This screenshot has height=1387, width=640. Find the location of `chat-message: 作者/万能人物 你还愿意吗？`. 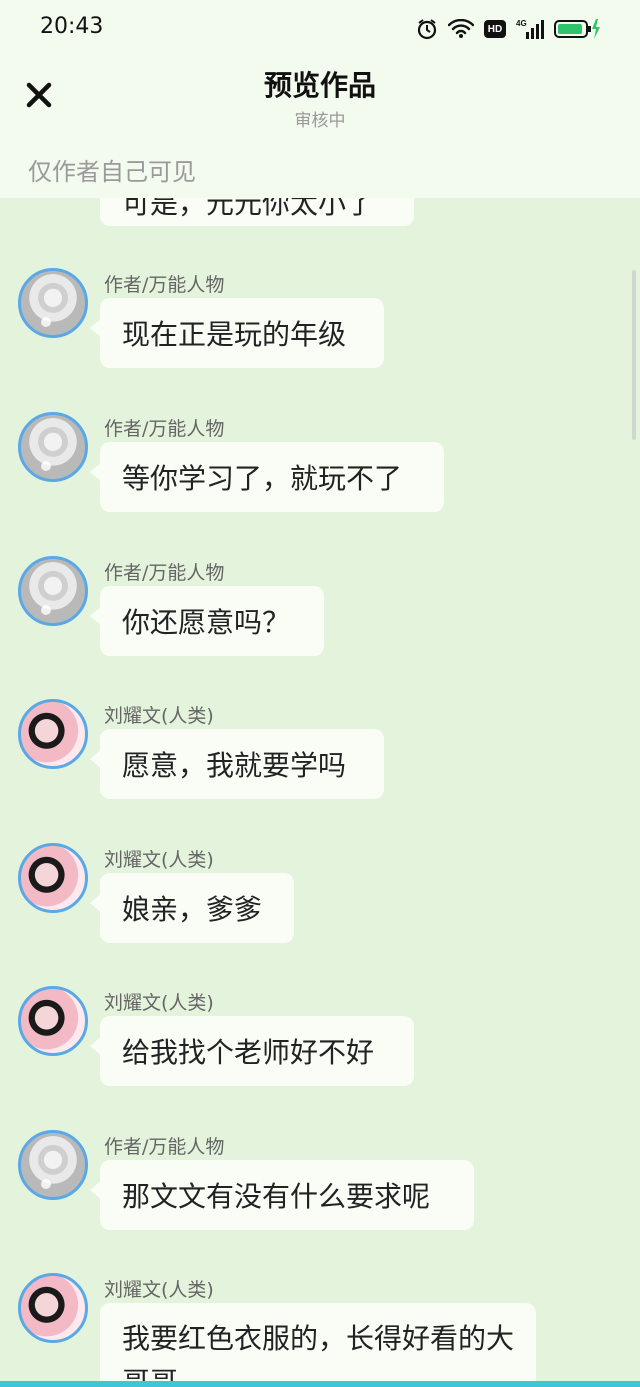

chat-message: 作者/万能人物 你还愿意吗？ is located at coordinates (320, 621).